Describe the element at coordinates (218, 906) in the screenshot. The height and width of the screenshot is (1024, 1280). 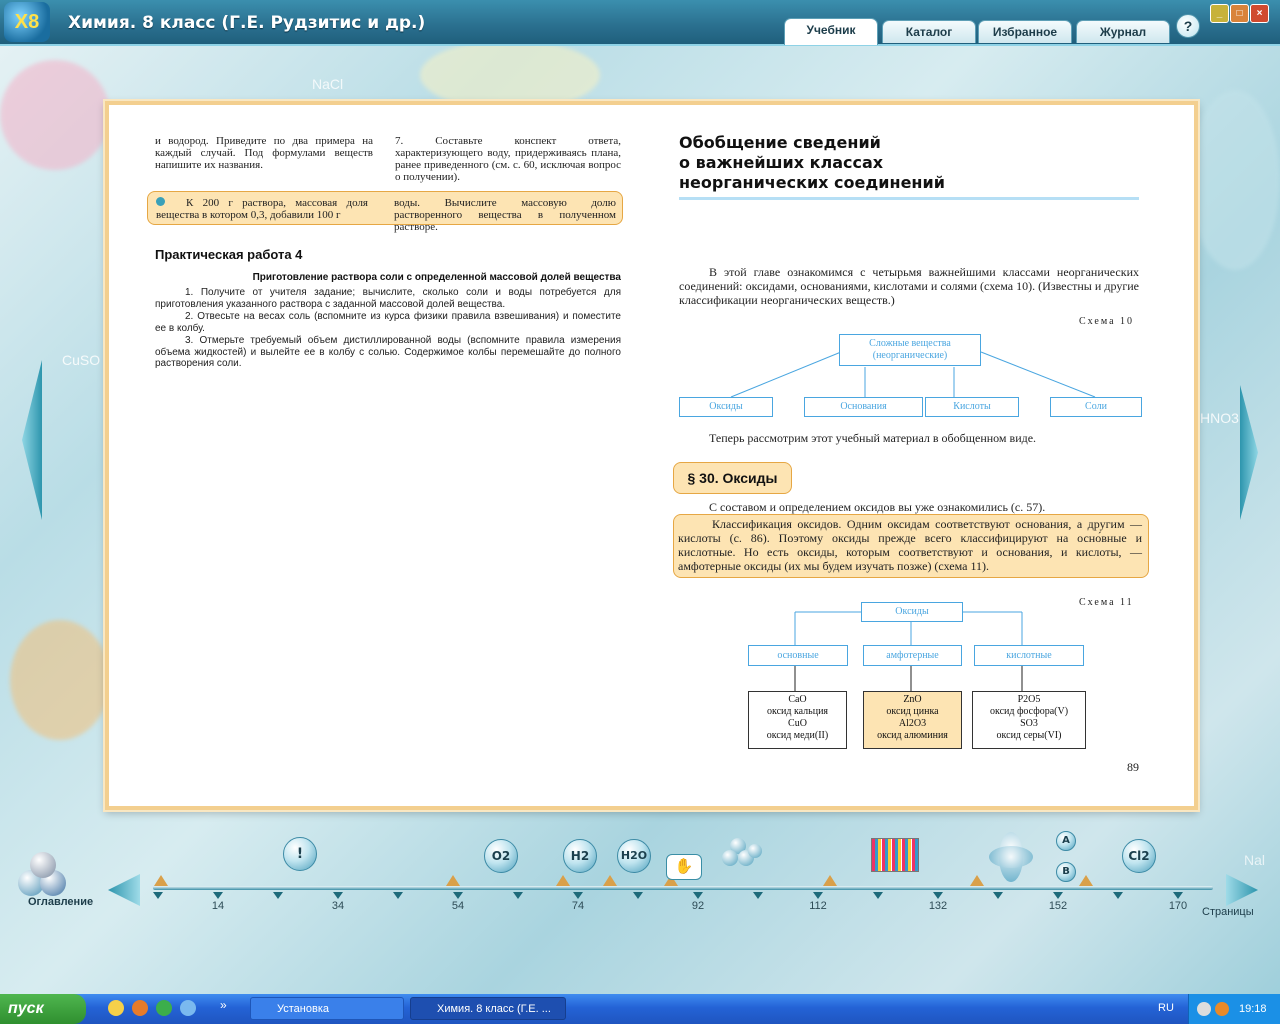
I see `page-tick-label: 14` at that location.